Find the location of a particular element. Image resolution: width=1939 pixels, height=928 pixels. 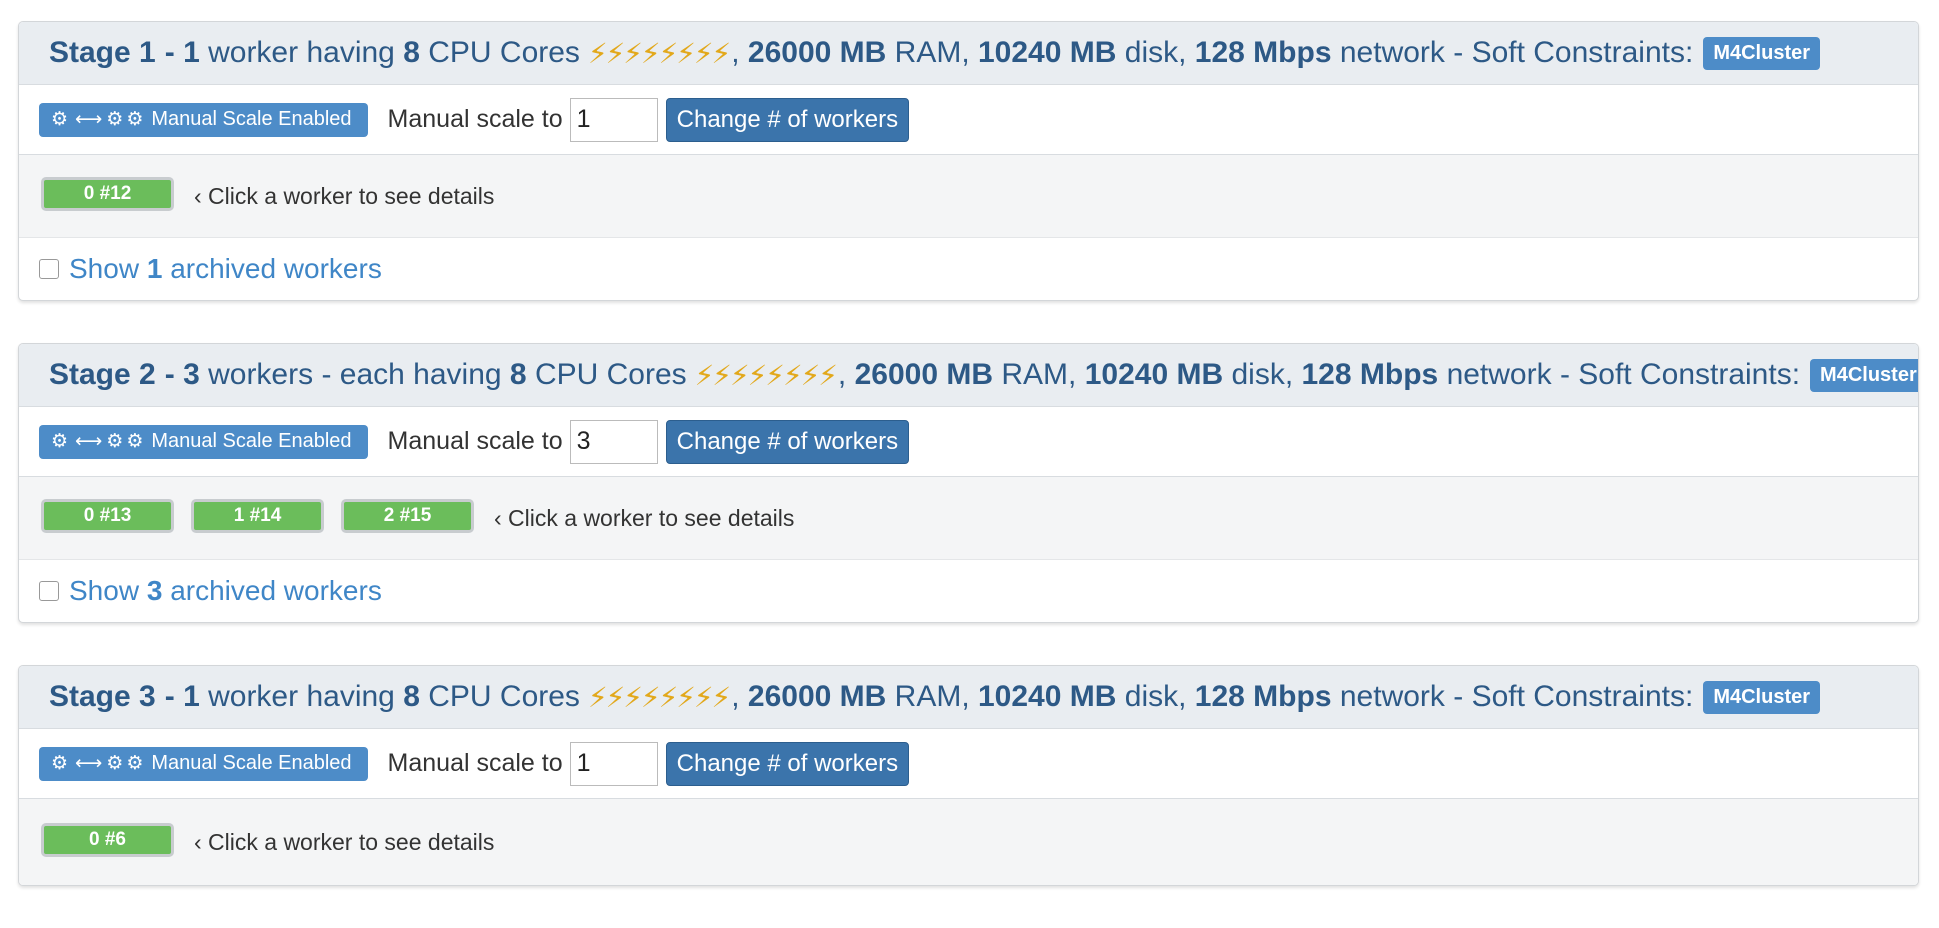

show-archived-link: Show 3 archived workers is located at coordinates (225, 591).